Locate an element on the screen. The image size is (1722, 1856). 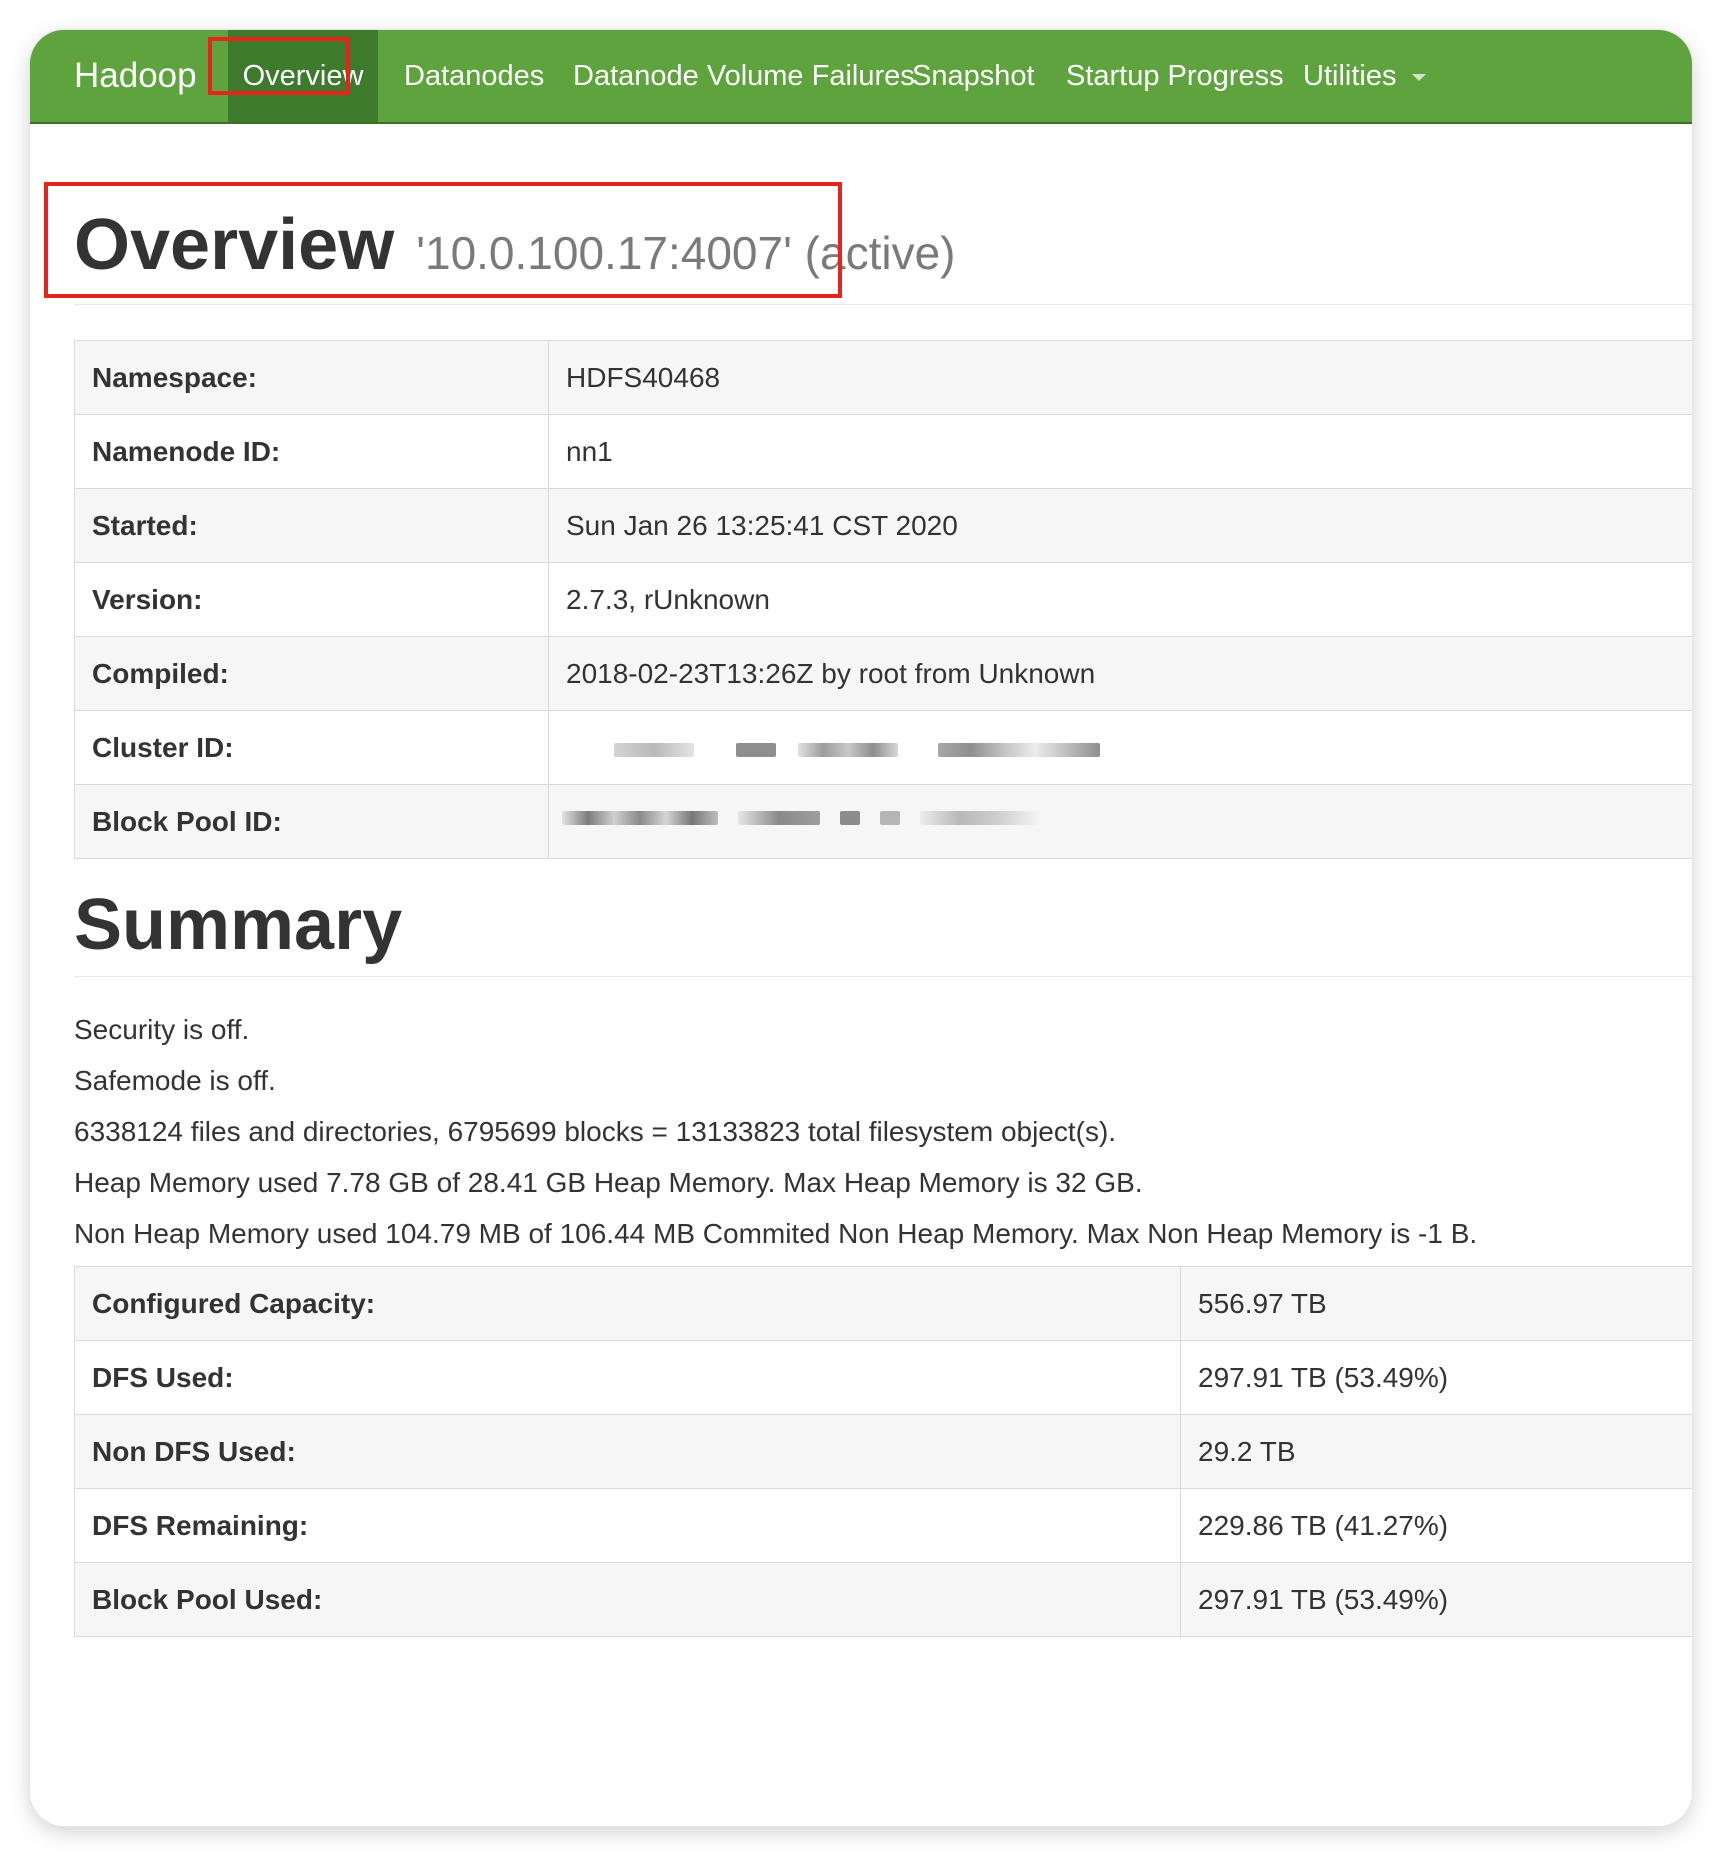
page-header: Overview '10.0.100.17:4007' (active) is located at coordinates (883, 245).